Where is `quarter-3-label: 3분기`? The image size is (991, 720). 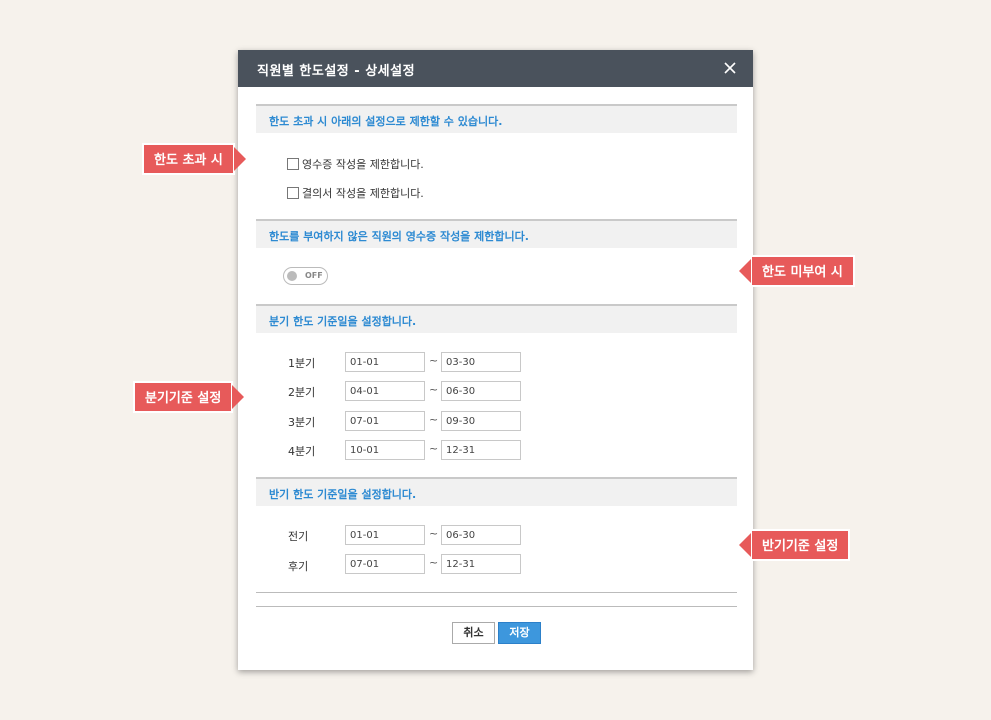 quarter-3-label: 3분기 is located at coordinates (302, 422).